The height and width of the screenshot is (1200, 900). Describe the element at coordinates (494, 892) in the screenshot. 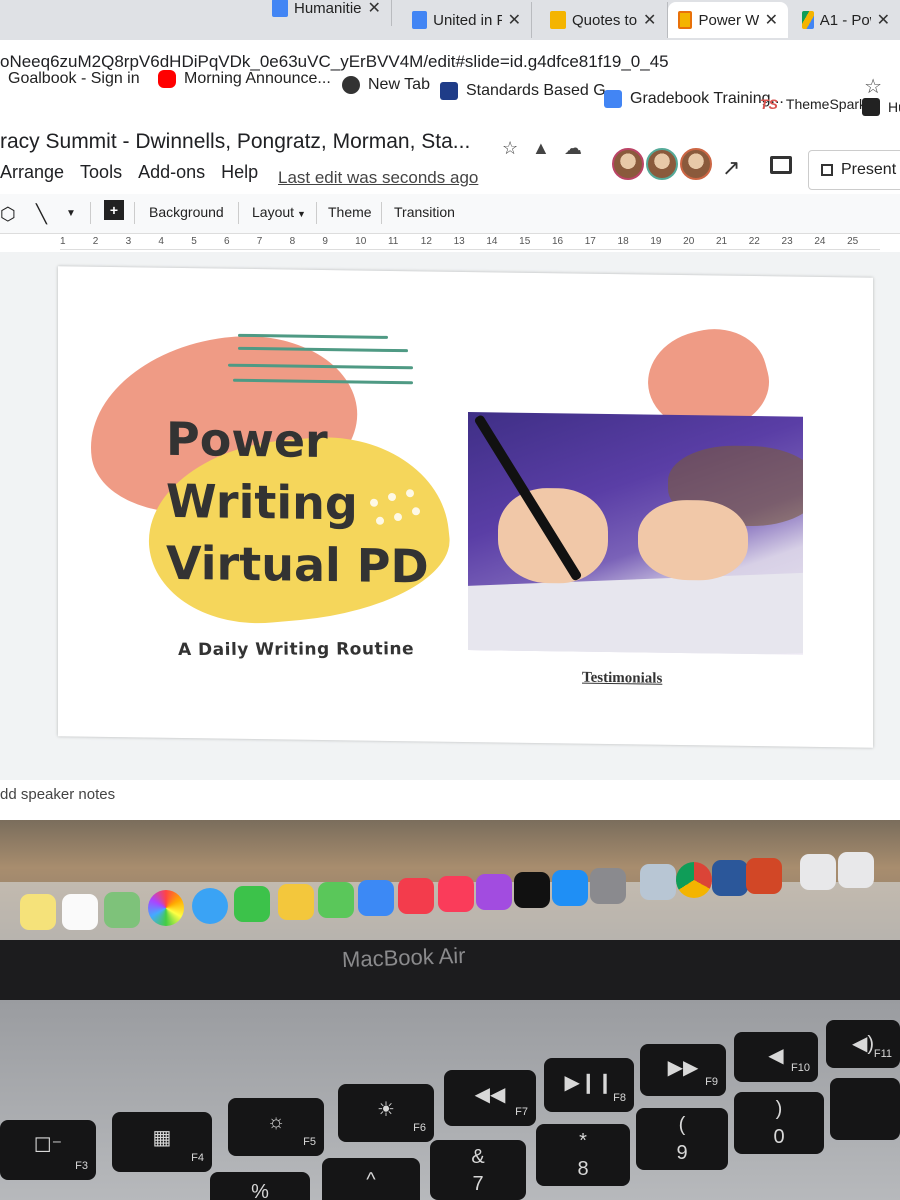

I see `podcasts-icon` at that location.